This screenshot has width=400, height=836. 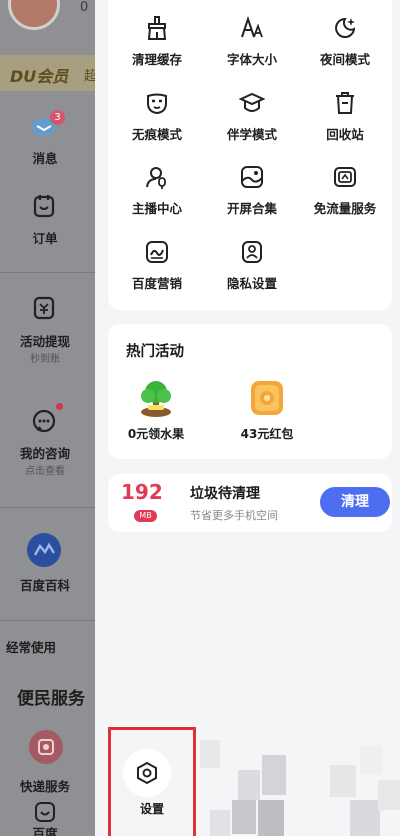 I want to click on activity-red-packet: 43元红包, so click(x=267, y=410).